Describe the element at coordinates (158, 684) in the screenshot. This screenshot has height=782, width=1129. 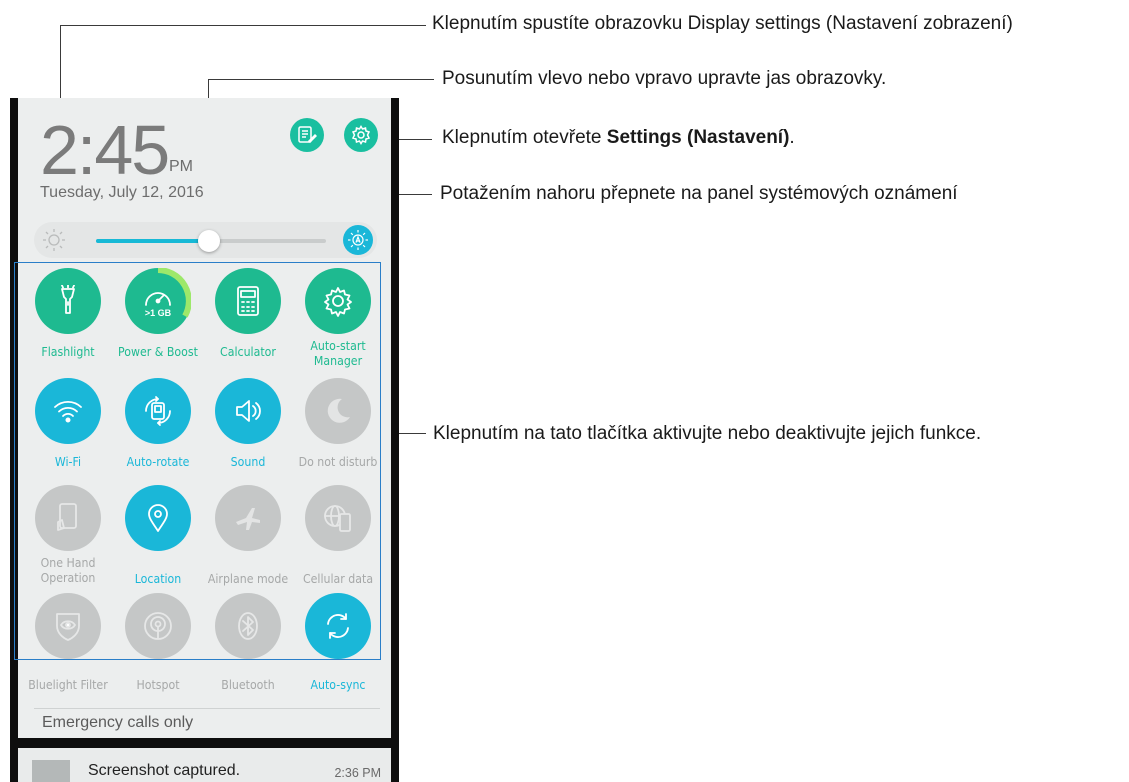
I see `tile-label: Hotspot` at that location.